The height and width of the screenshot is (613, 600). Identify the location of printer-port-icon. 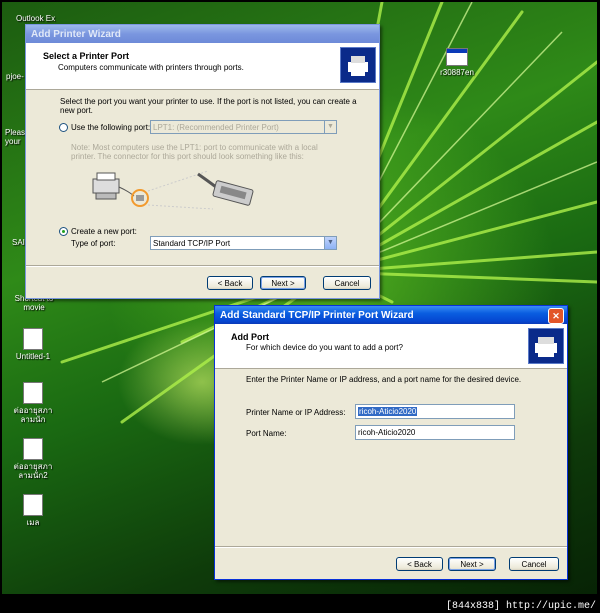
(546, 346).